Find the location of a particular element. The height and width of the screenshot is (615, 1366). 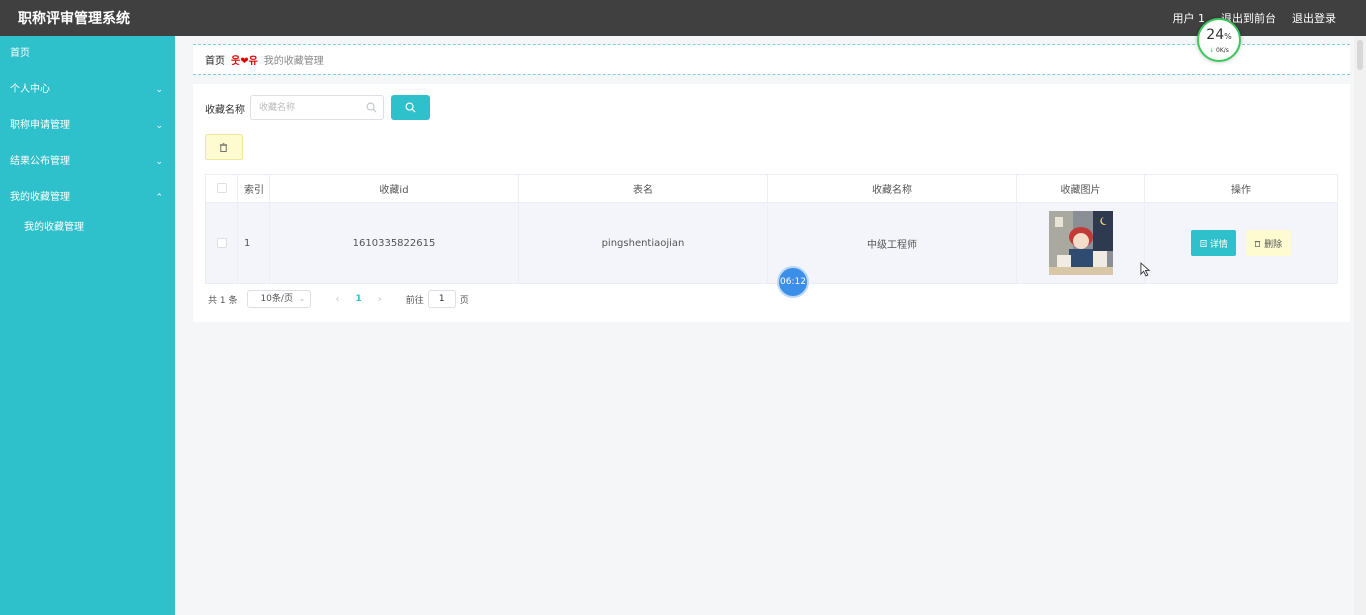

breadcrumb-home: 首页 is located at coordinates (215, 59).